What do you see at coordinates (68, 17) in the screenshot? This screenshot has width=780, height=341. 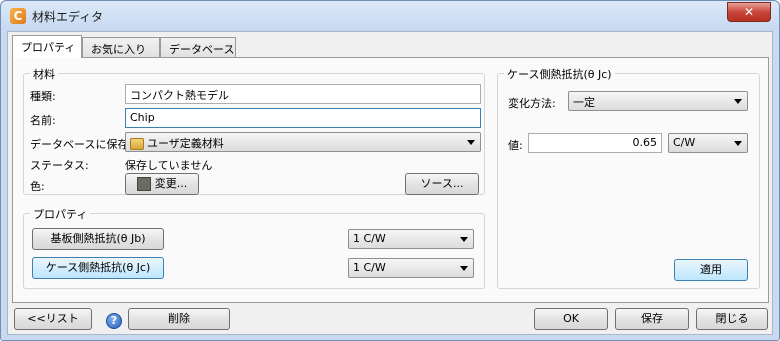 I see `window-title: 材料エディタ` at bounding box center [68, 17].